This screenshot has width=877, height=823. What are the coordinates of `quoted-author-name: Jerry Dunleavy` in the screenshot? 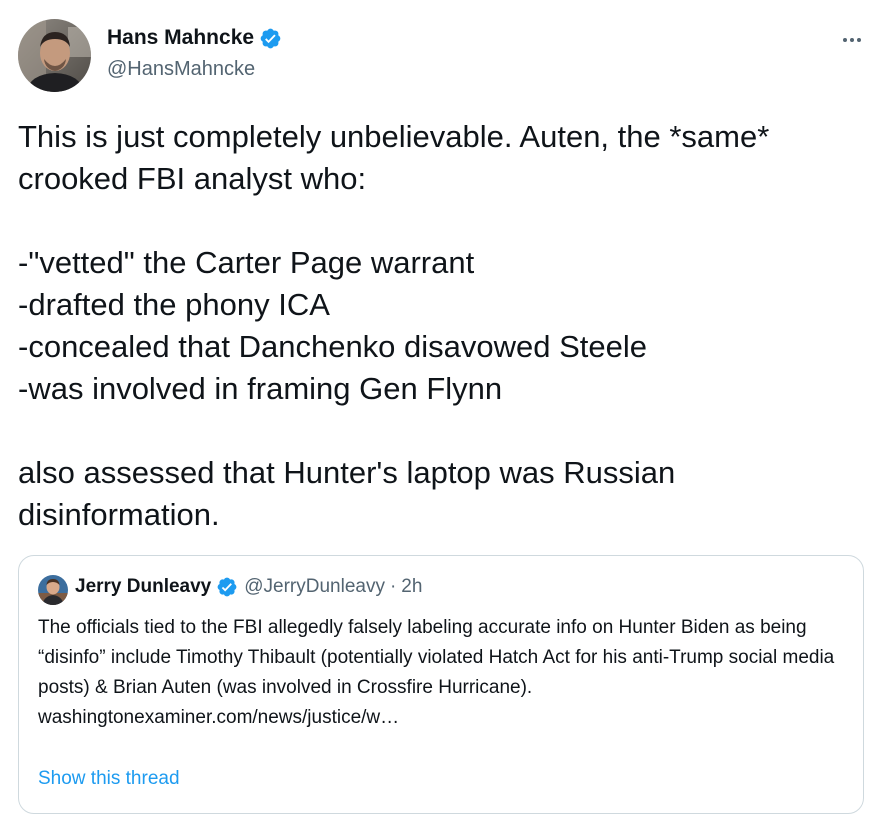 It's located at (143, 587).